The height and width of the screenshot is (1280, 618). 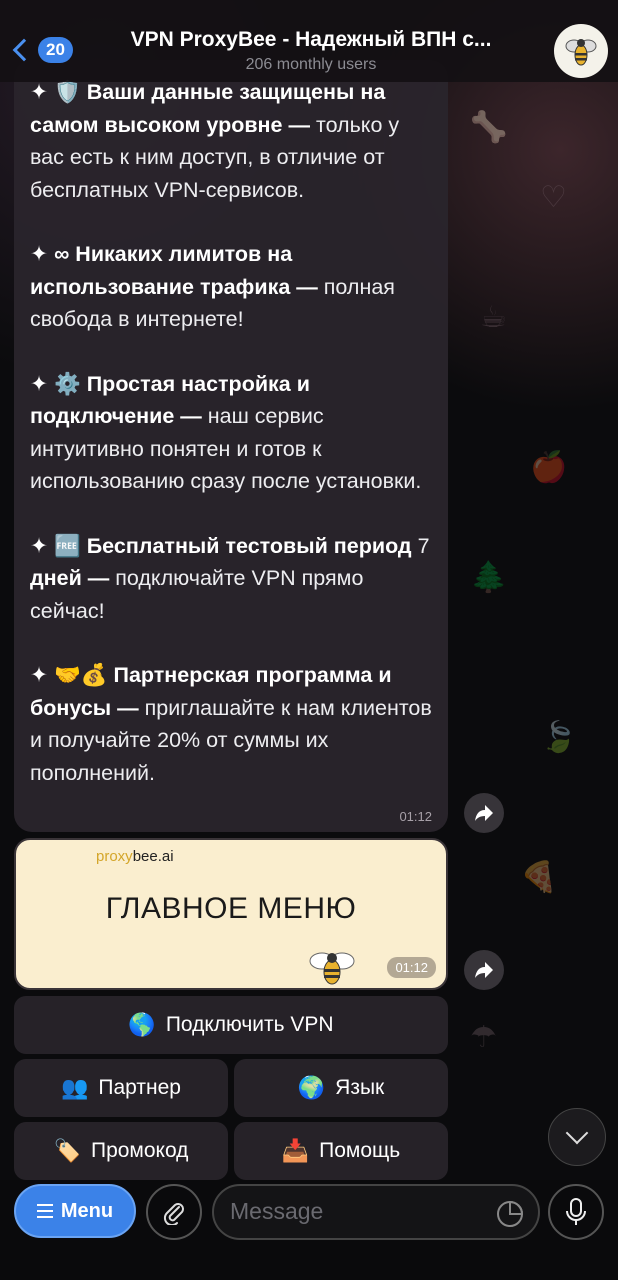 I want to click on language-label: Язык, so click(x=360, y=1087).